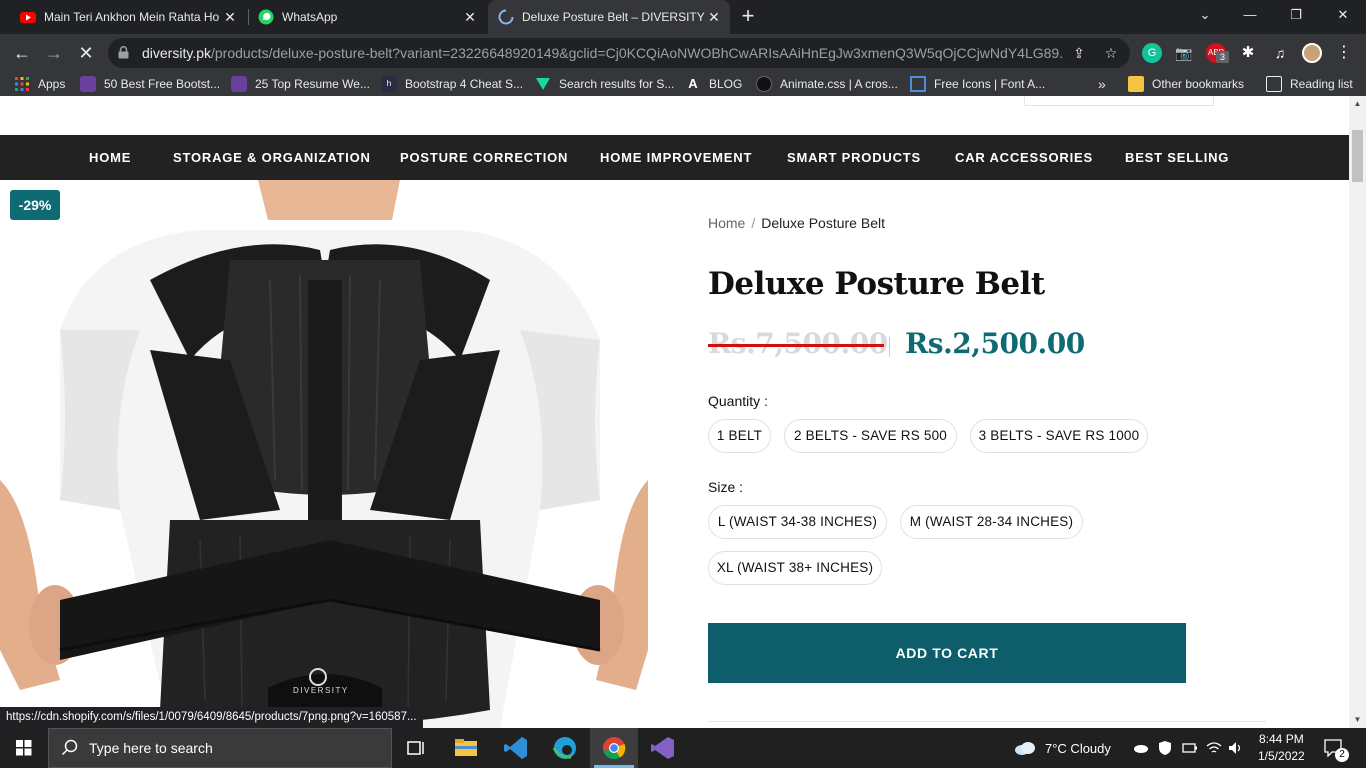  I want to click on size-option-m: M (WAIST 28-34 INCHES), so click(991, 522).